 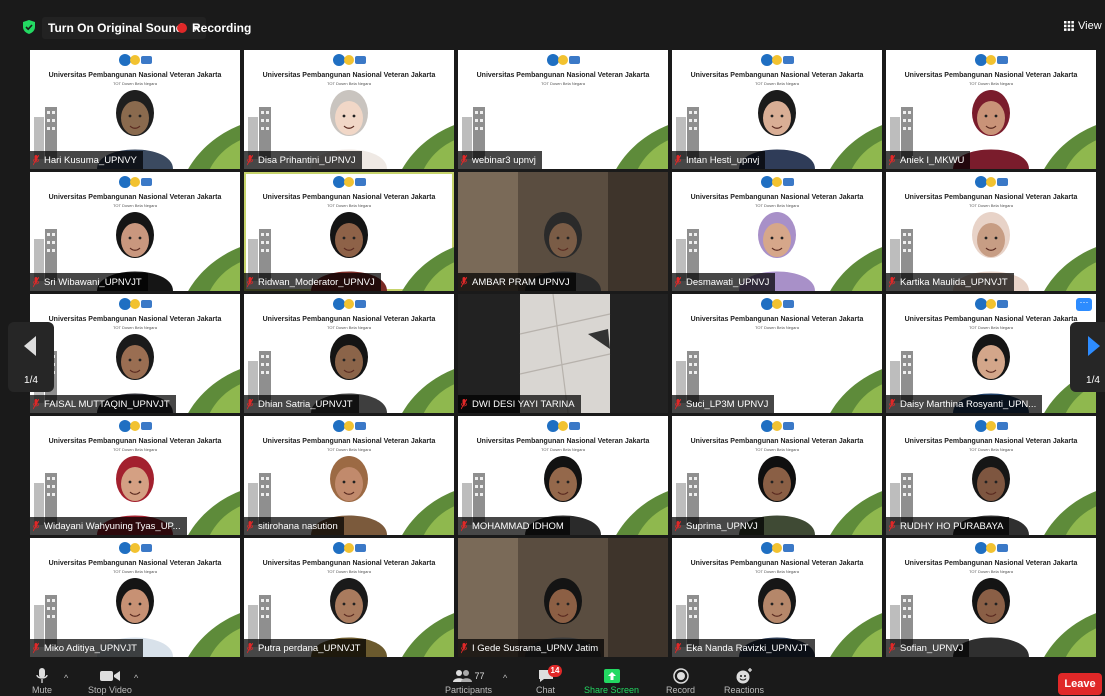 I want to click on participant-name: Putra perdana_UPNVJT, so click(x=309, y=648).